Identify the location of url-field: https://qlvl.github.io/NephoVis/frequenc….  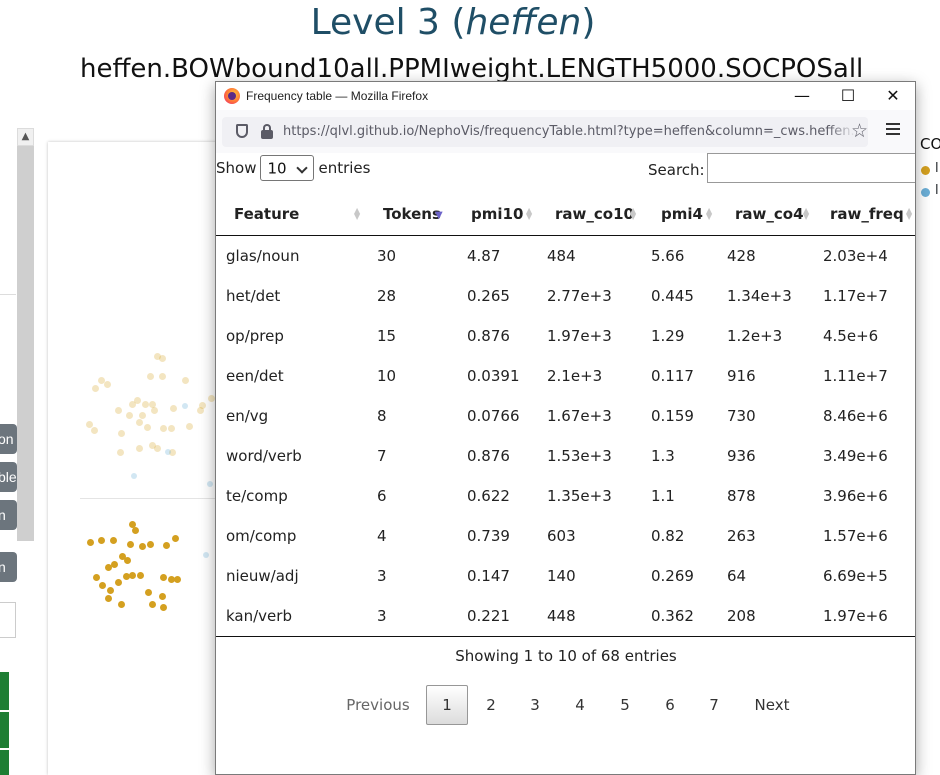
(545, 132).